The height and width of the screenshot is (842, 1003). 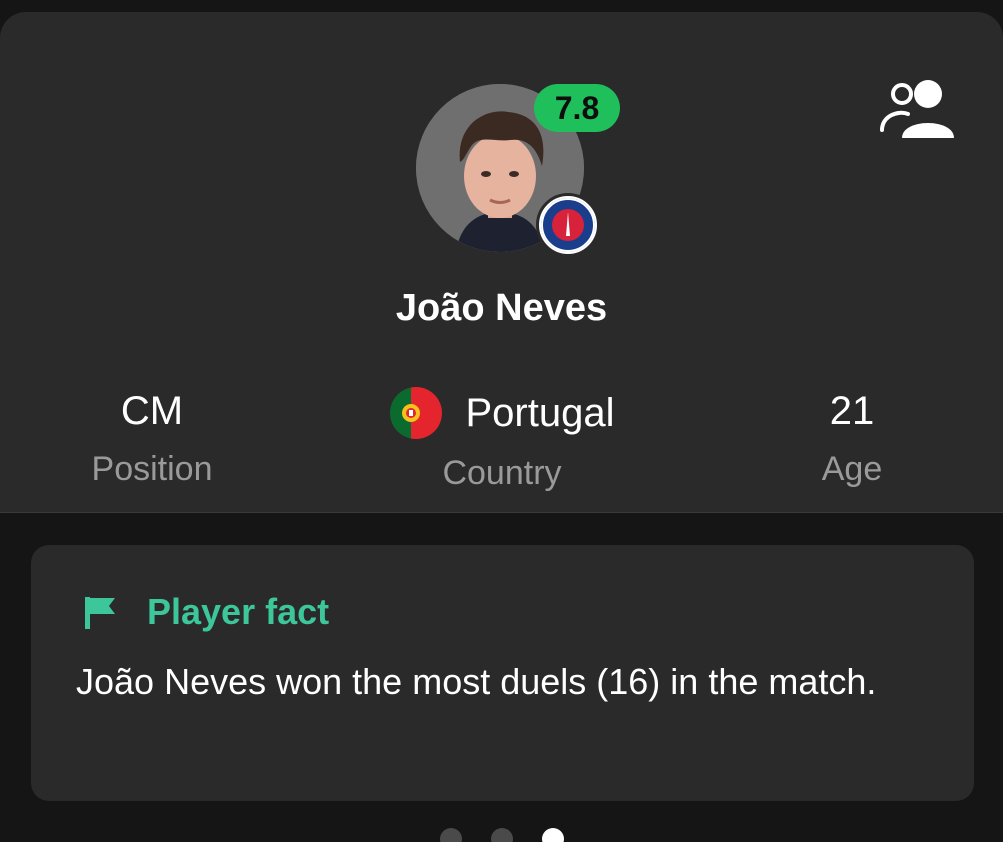 What do you see at coordinates (501, 308) in the screenshot?
I see `player-name: João Neves` at bounding box center [501, 308].